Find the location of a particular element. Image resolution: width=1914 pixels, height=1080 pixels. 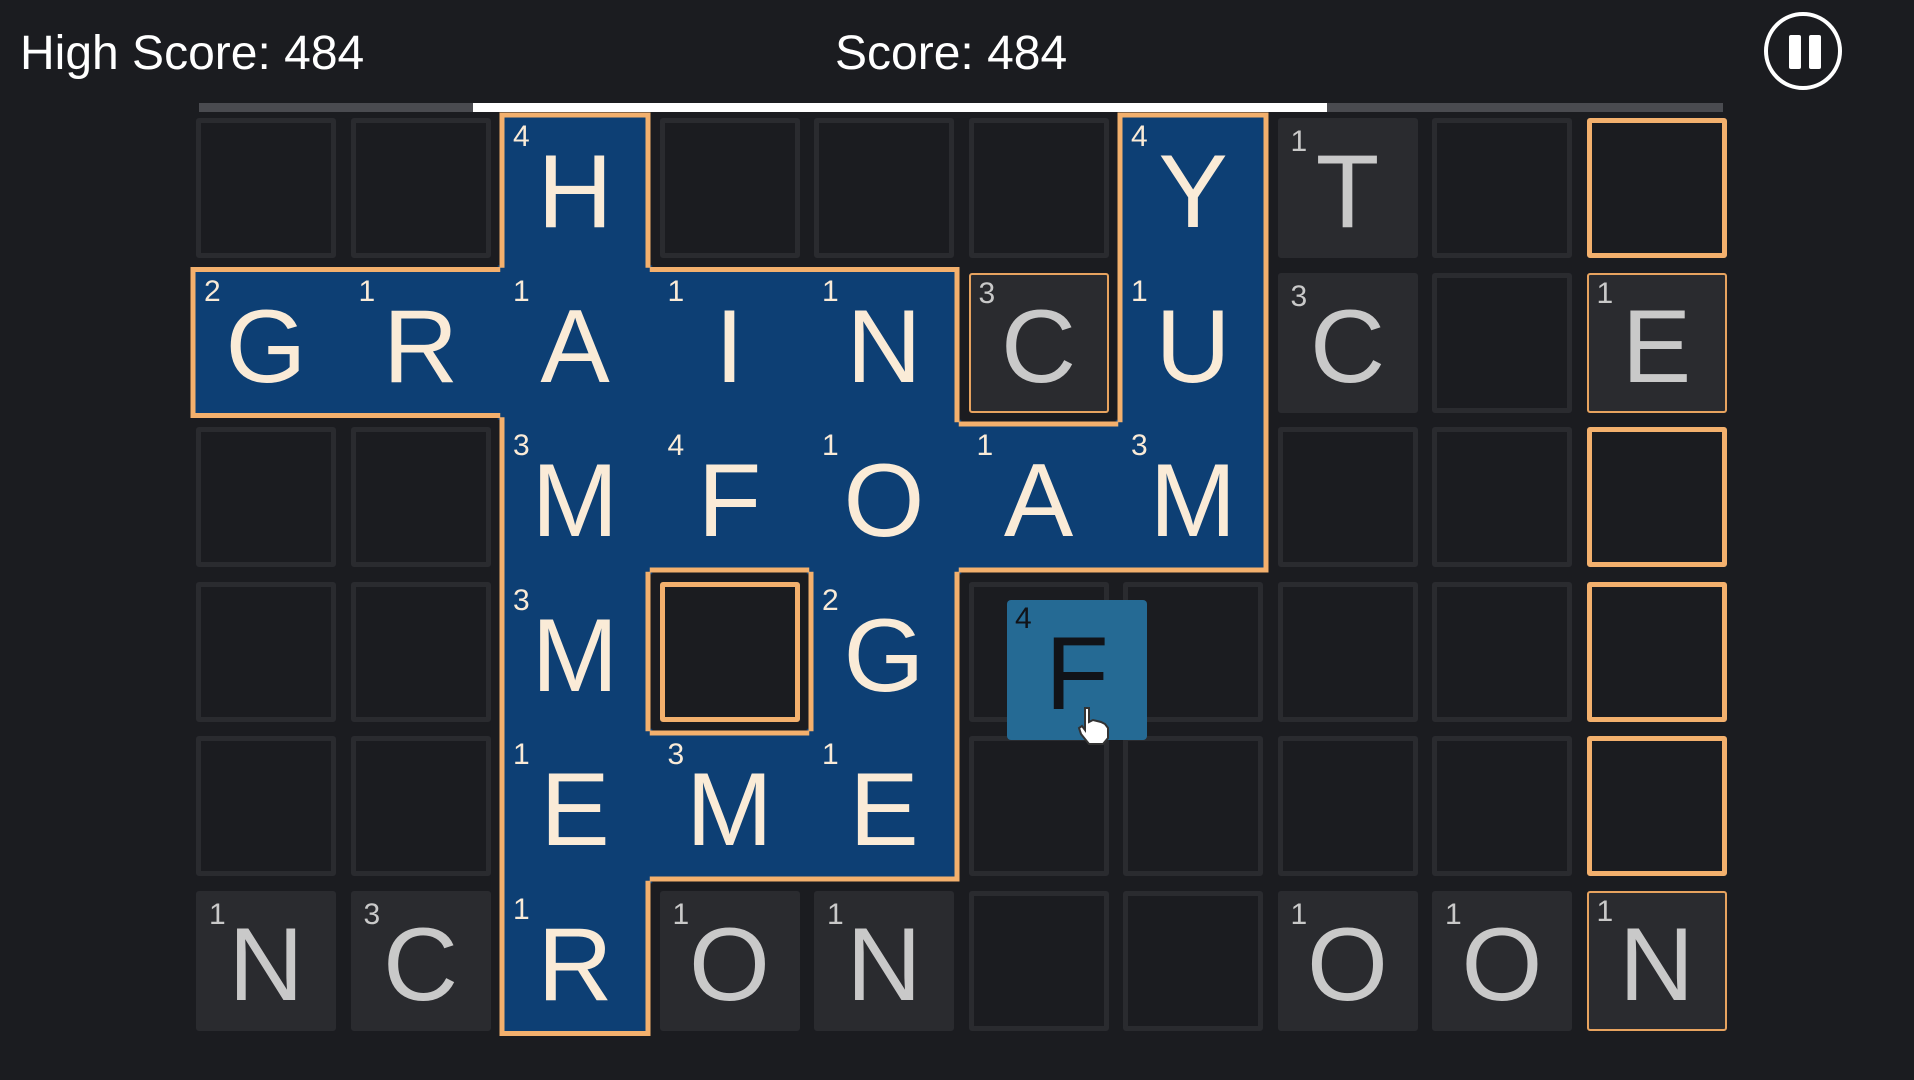

placed-letter-tile: 1U is located at coordinates (1193, 343).